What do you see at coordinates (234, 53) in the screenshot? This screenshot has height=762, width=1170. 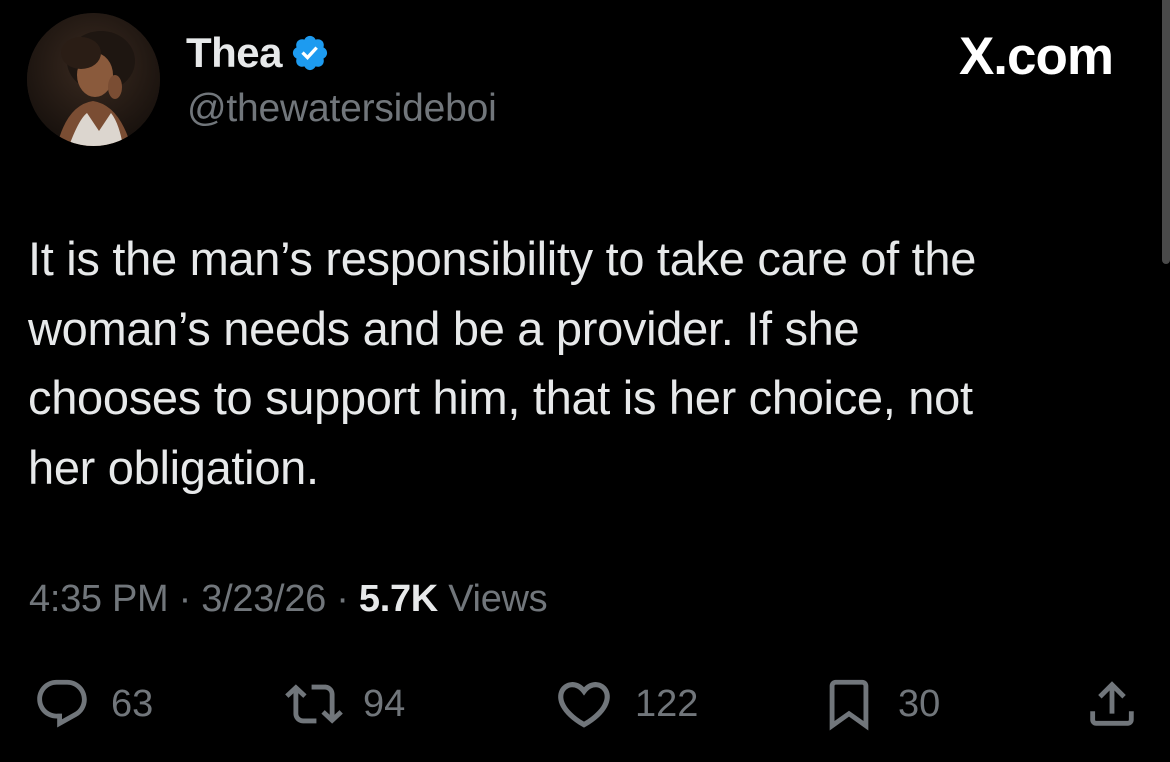 I see `display-name: Thea` at bounding box center [234, 53].